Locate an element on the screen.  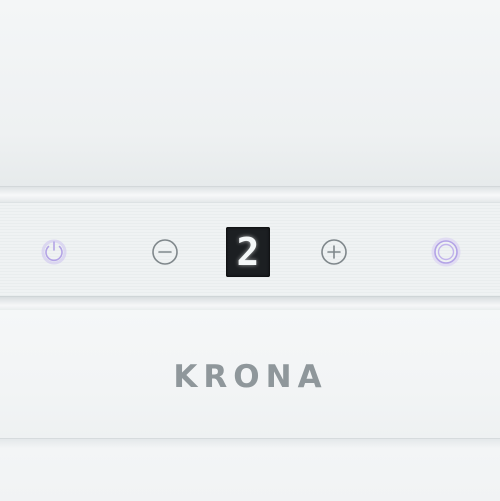
light-icon is located at coordinates (446, 252).